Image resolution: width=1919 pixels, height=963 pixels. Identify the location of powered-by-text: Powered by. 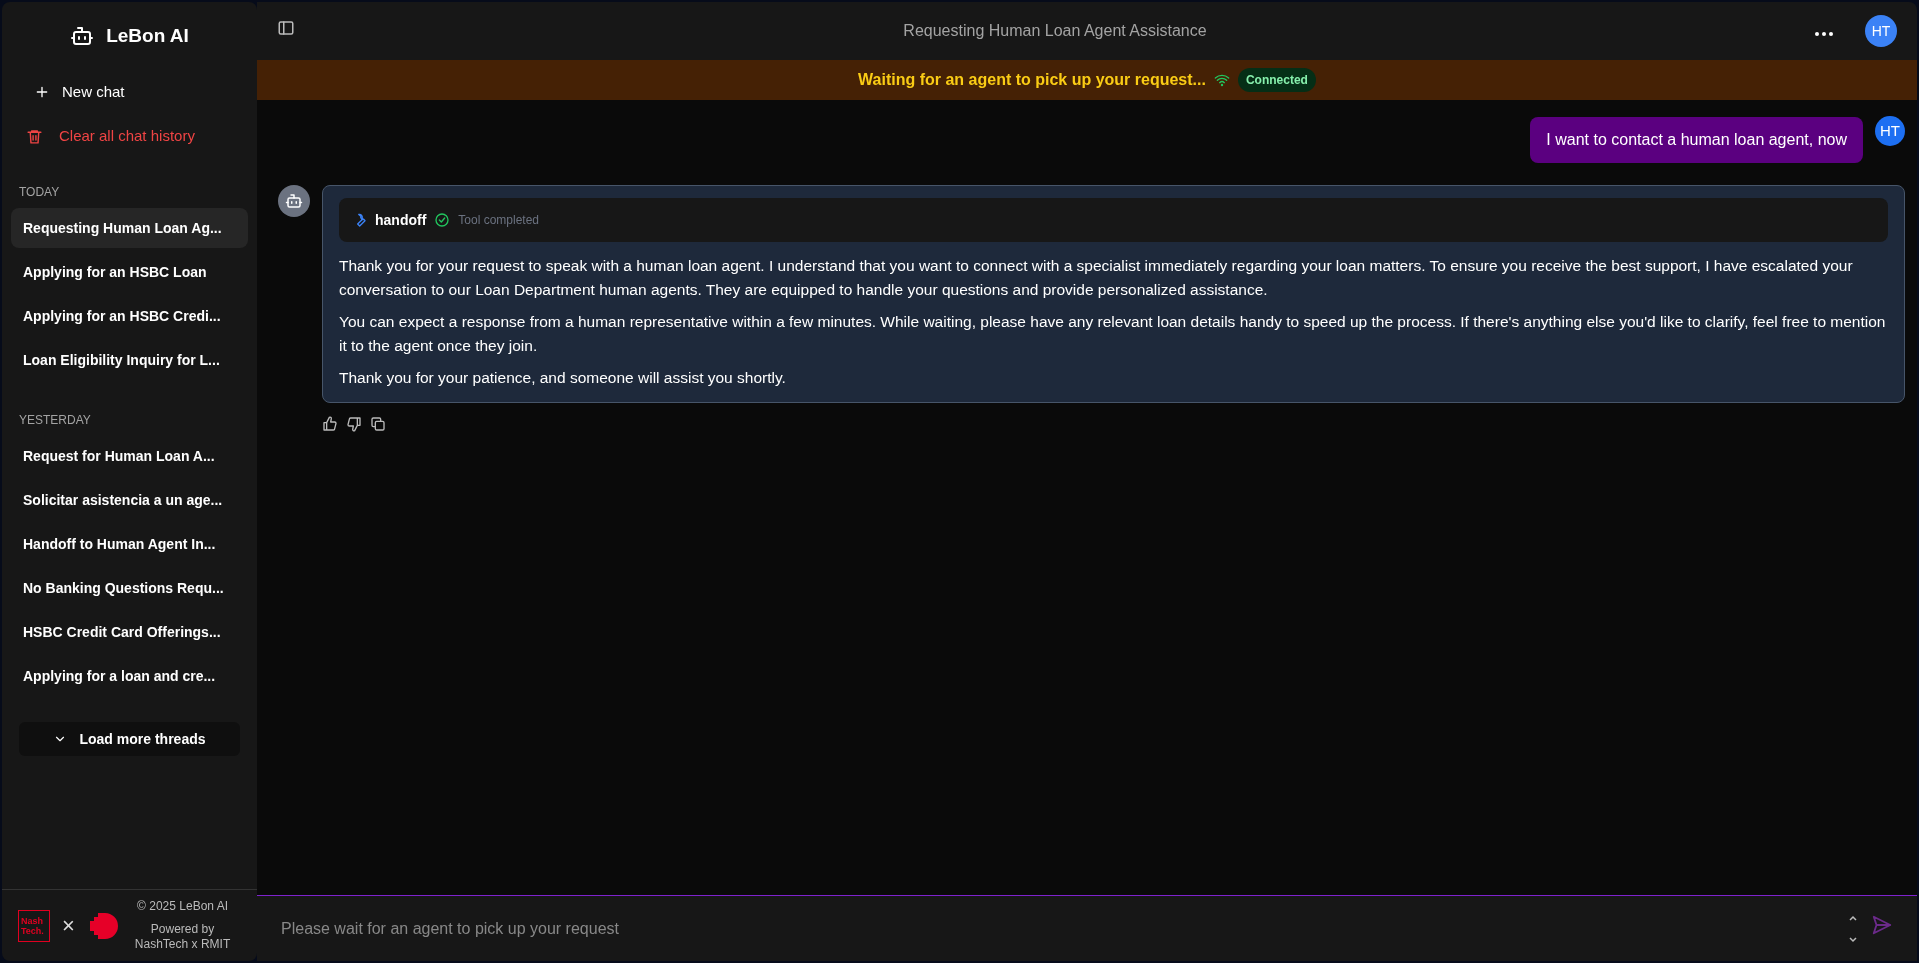
(182, 929).